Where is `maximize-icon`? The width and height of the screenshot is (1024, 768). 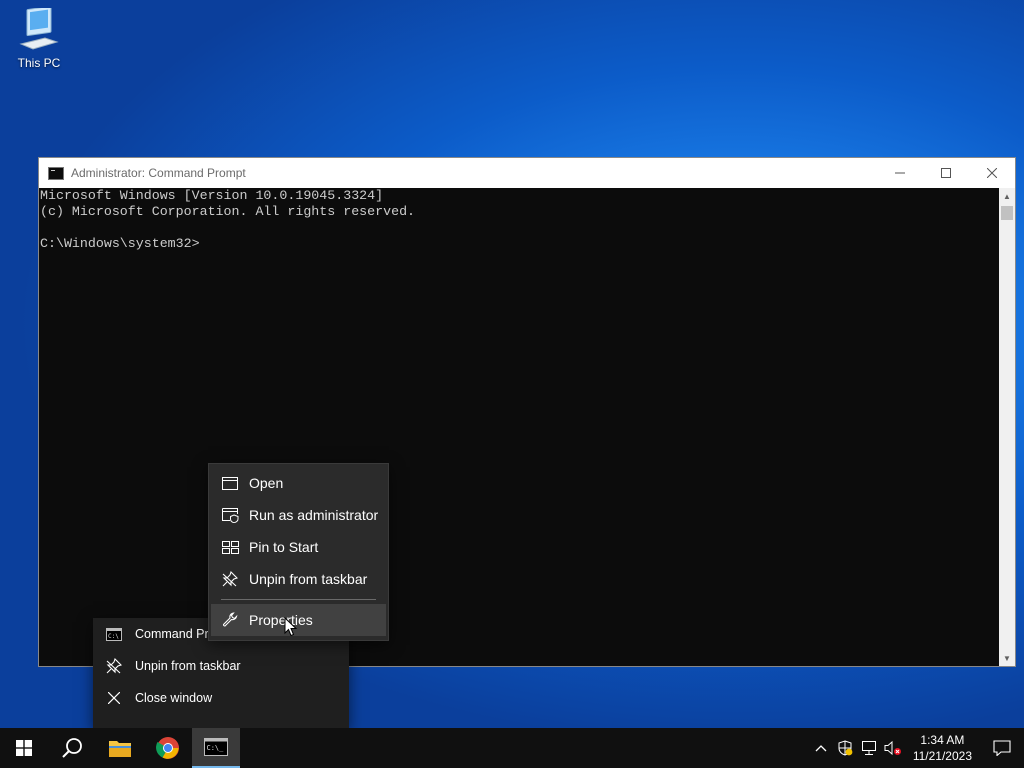
maximize-icon is located at coordinates (946, 173).